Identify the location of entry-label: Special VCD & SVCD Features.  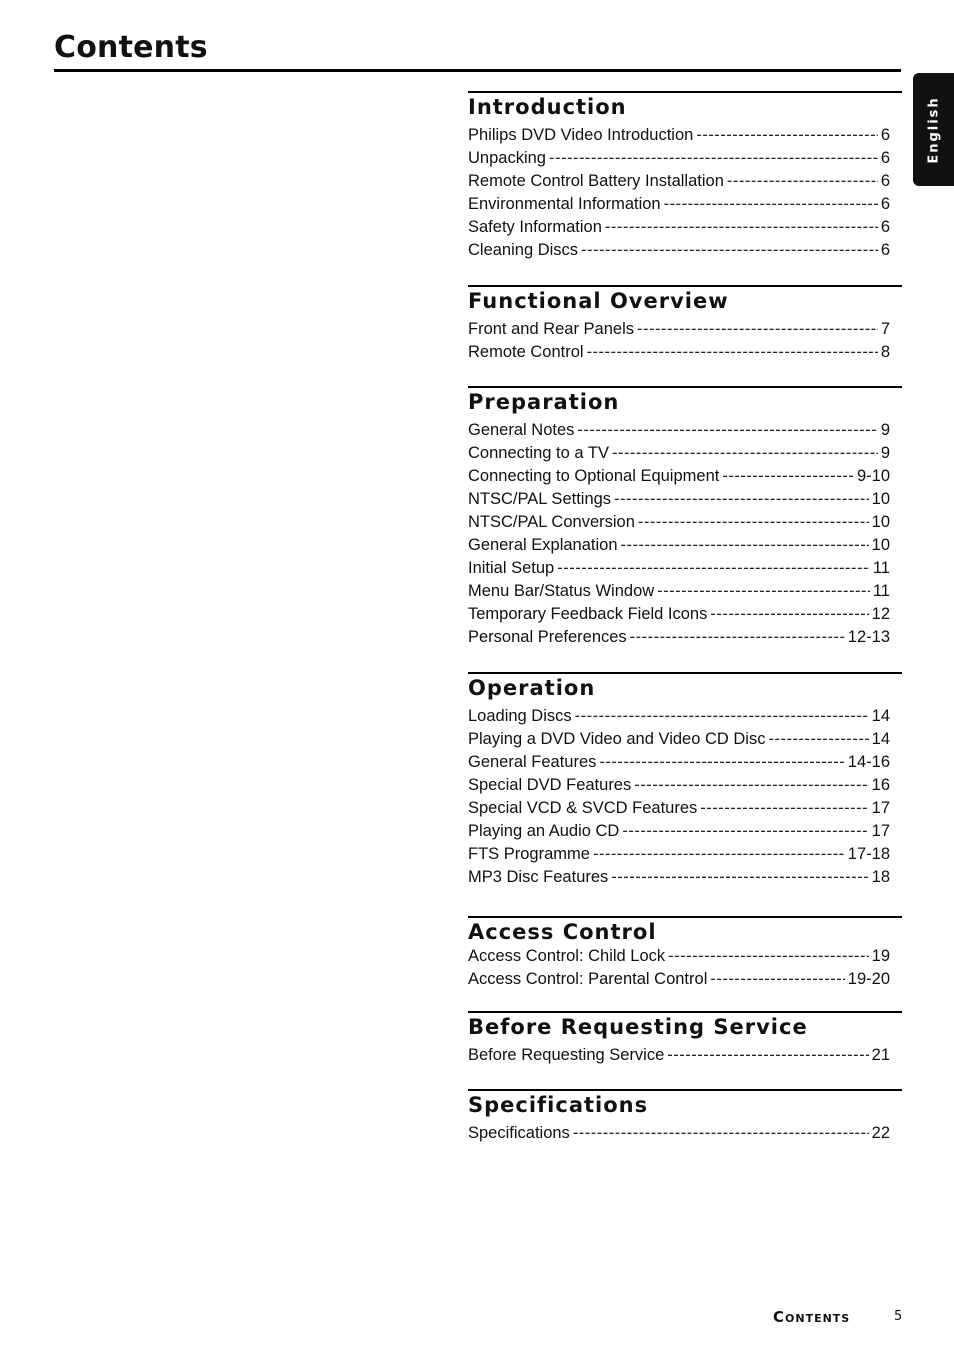
(583, 807).